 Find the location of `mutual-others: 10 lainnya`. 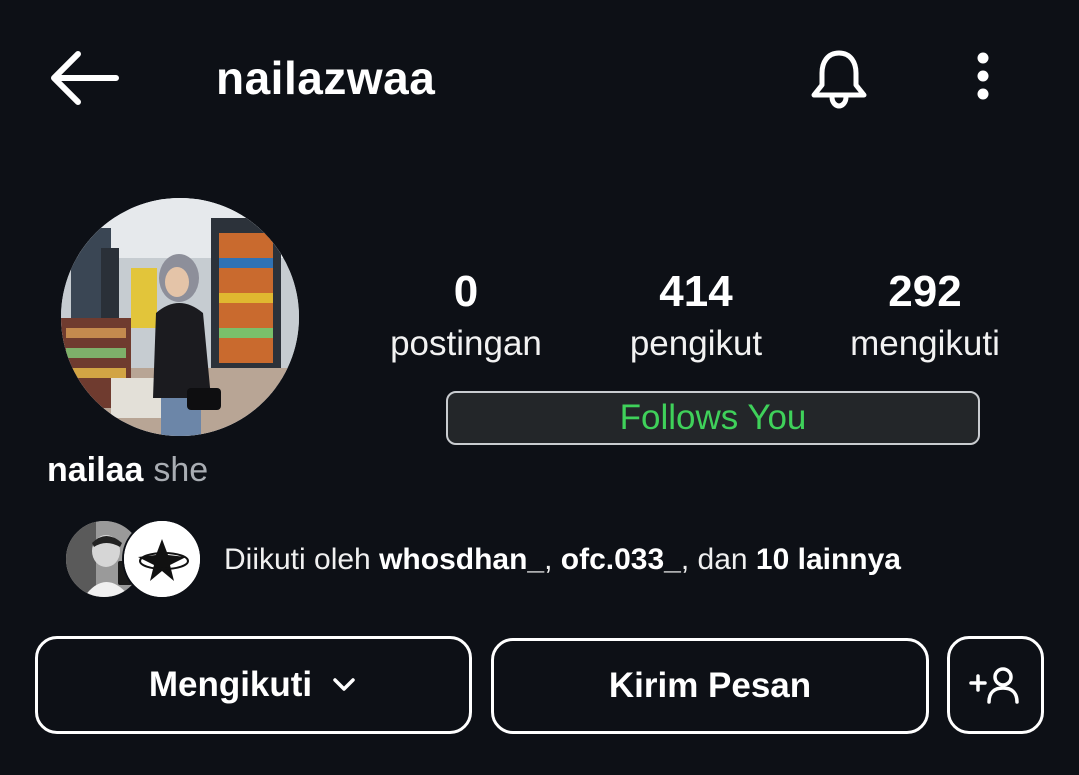

mutual-others: 10 lainnya is located at coordinates (828, 559).